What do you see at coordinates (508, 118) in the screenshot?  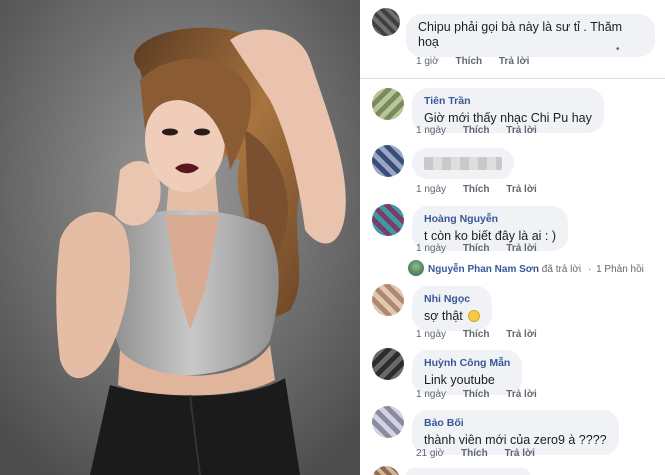 I see `comment-text: Giờ mới thấy nhạc Chi Pu hay` at bounding box center [508, 118].